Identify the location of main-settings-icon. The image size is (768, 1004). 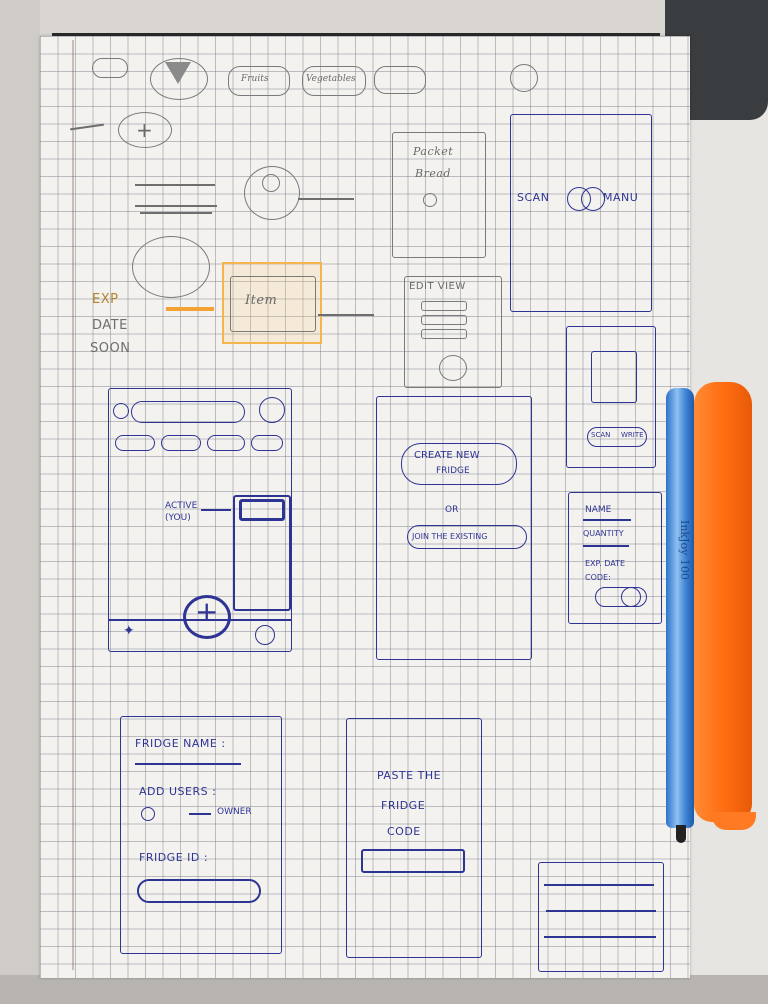
(272, 410).